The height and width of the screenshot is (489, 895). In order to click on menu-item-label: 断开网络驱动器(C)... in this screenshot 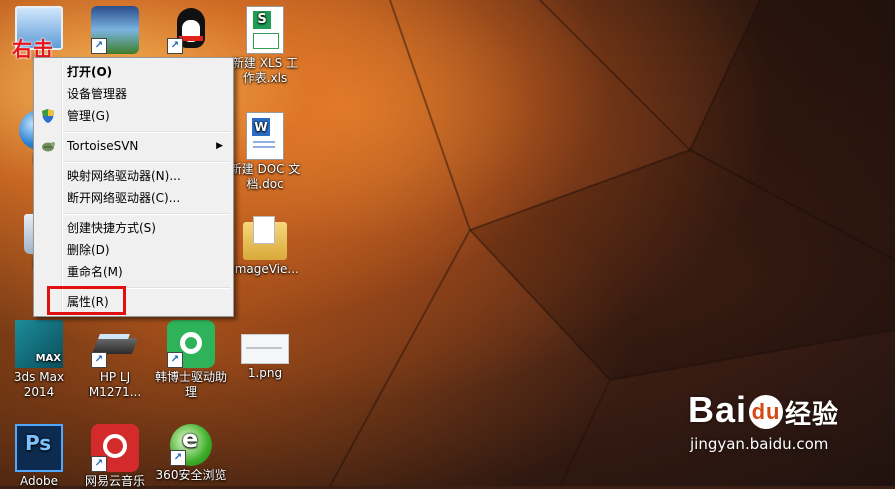, I will do `click(124, 198)`.